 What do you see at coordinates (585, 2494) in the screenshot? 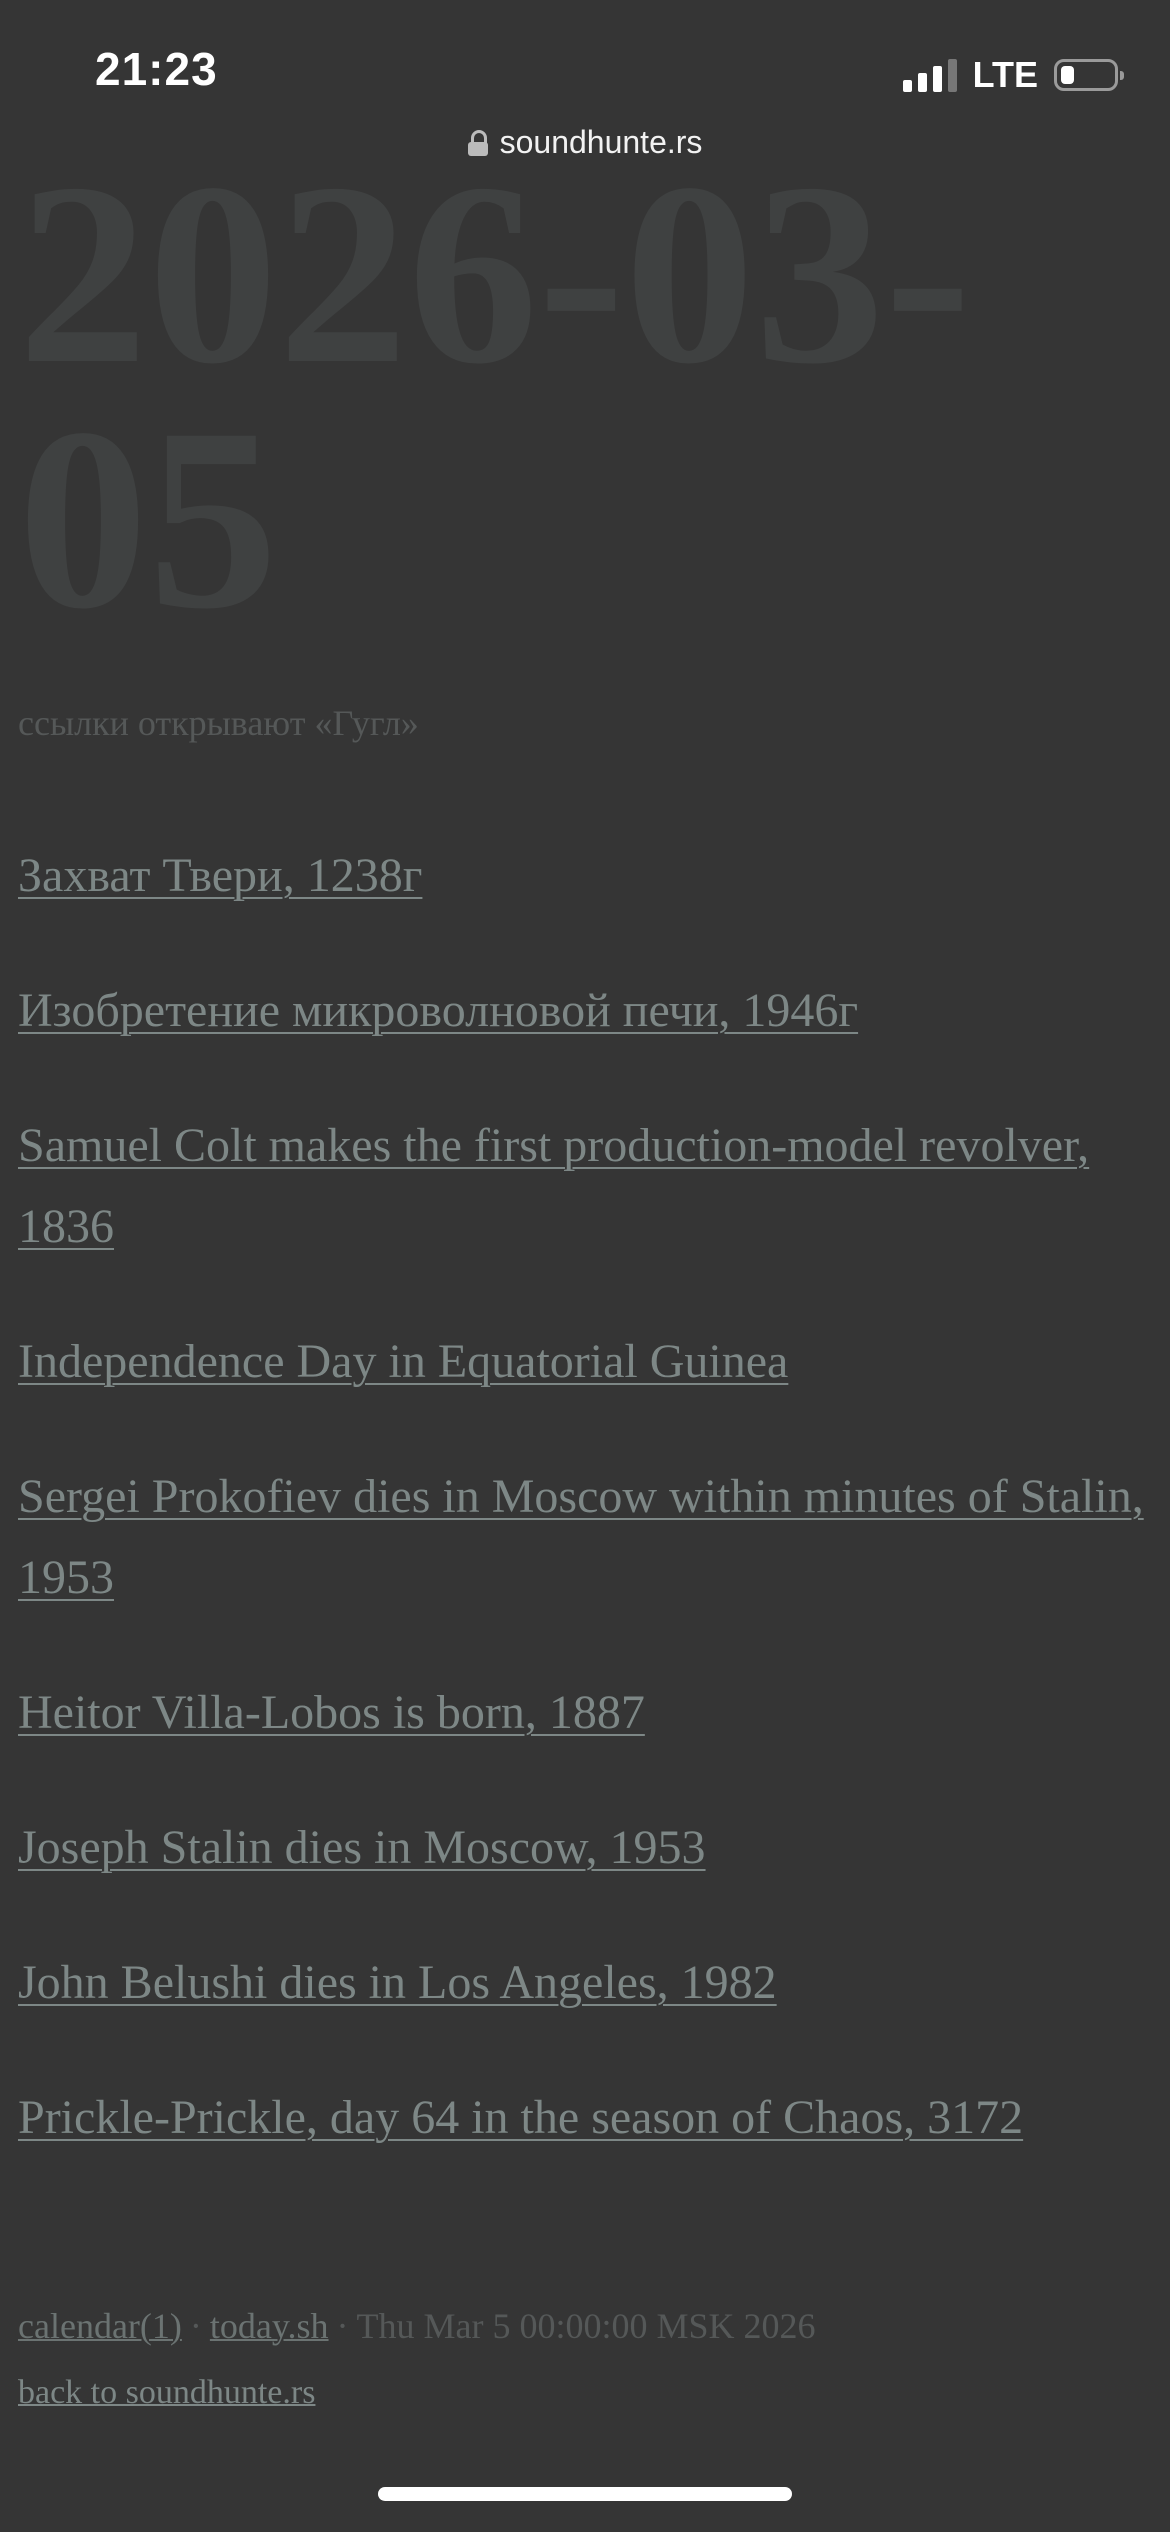
I see `home-indicator` at bounding box center [585, 2494].